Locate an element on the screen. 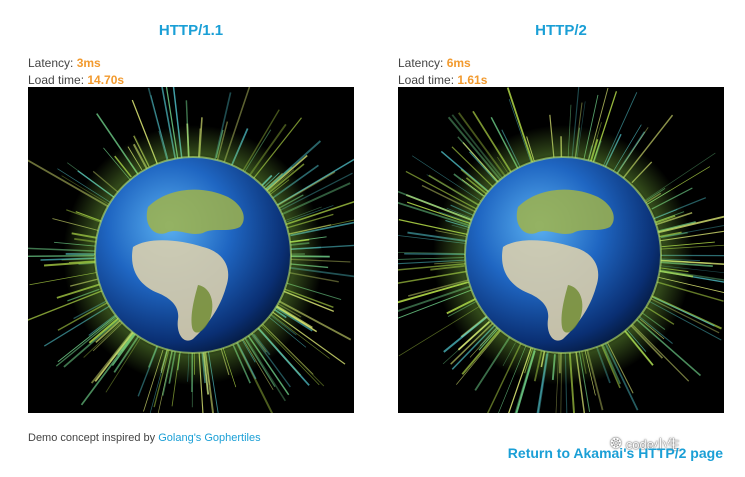  http1-stats: Latency: 3ms Load time: 14.70s is located at coordinates (76, 72).